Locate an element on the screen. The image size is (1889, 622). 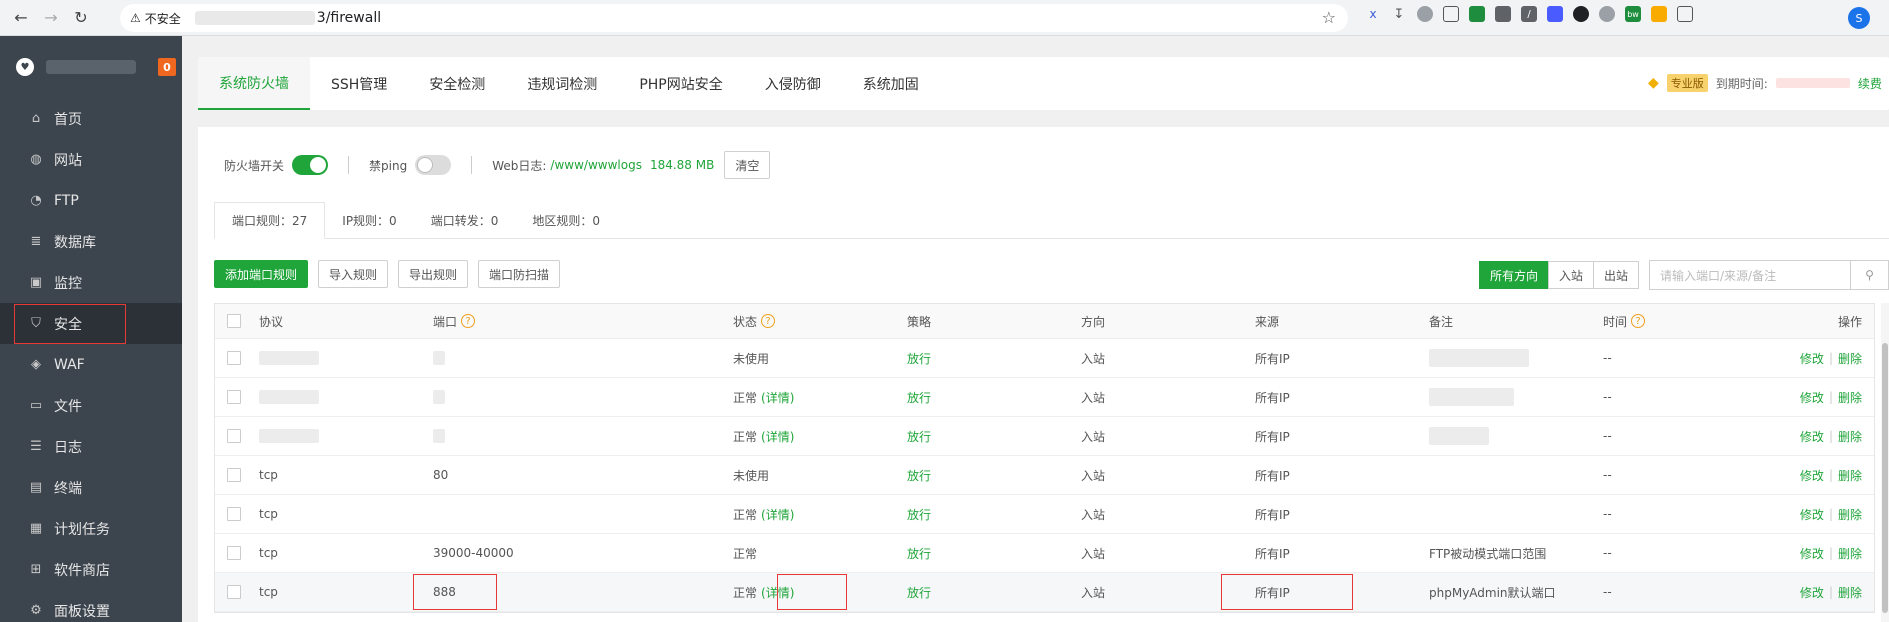
renew-link: 续费 is located at coordinates (1870, 83).